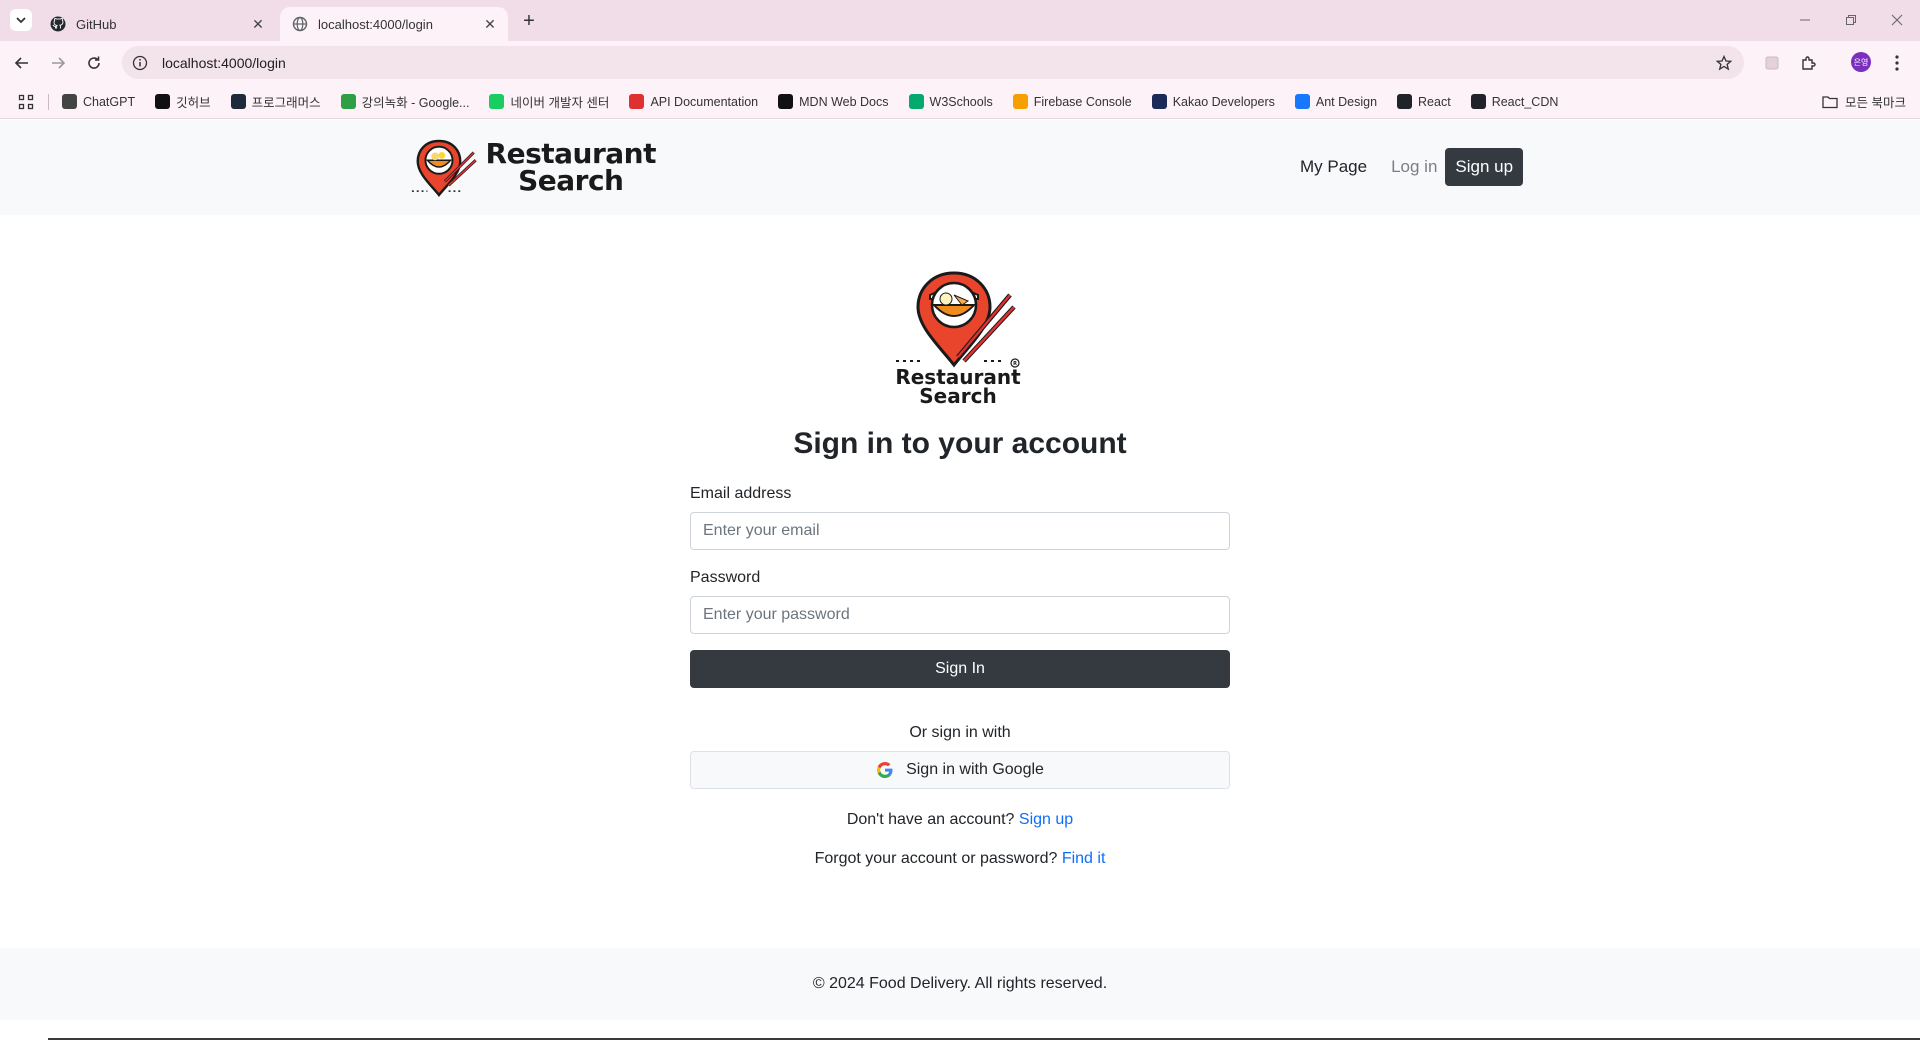 The width and height of the screenshot is (1920, 1041). What do you see at coordinates (109, 101) in the screenshot?
I see `bookmark-label: ChatGPT` at bounding box center [109, 101].